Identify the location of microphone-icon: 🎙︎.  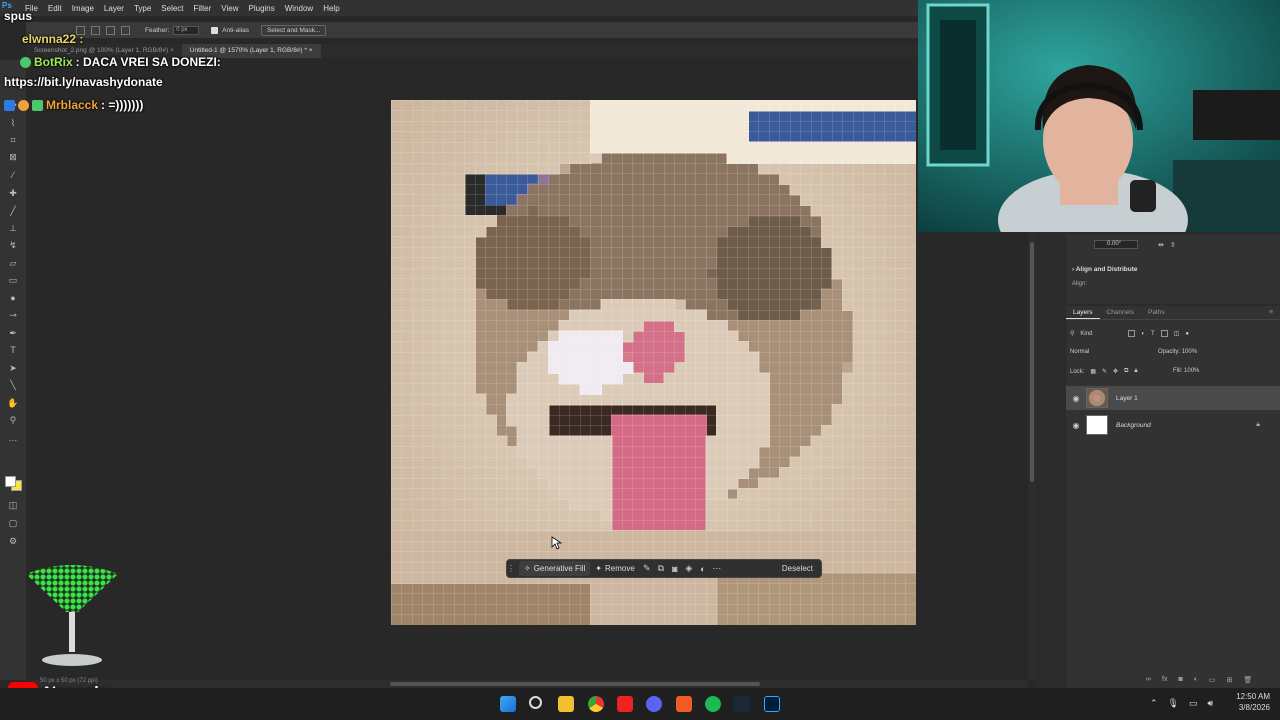
(1173, 703).